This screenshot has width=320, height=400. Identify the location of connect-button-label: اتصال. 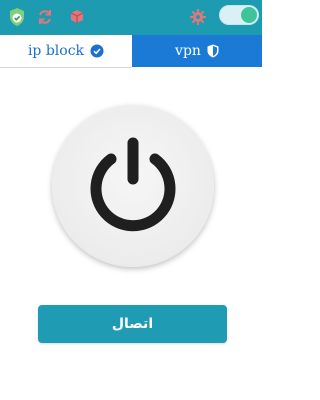
(132, 324).